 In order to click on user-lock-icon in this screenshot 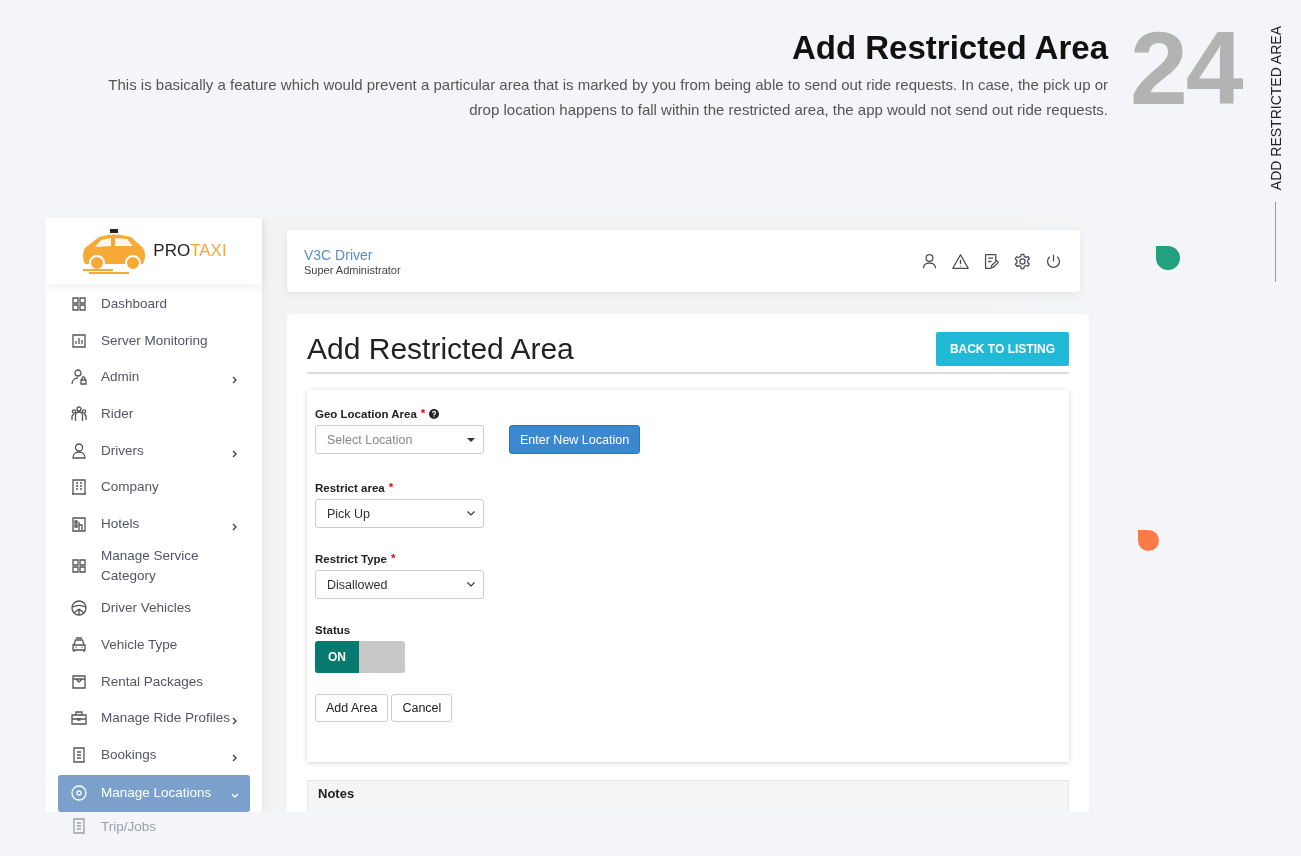, I will do `click(79, 377)`.